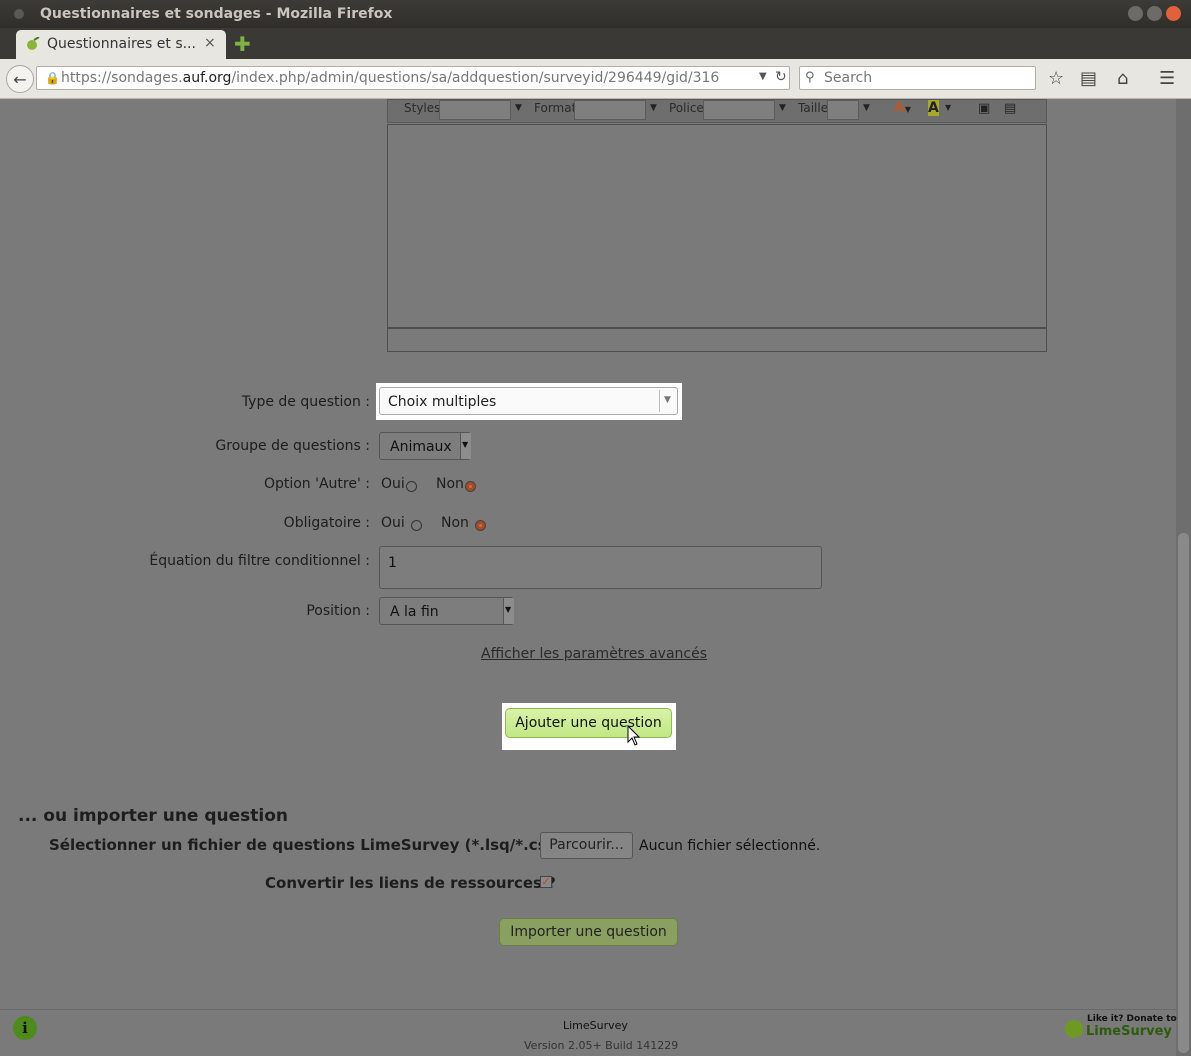 Image resolution: width=1191 pixels, height=1056 pixels. Describe the element at coordinates (421, 447) in the screenshot. I see `question-group-value: Animaux` at that location.